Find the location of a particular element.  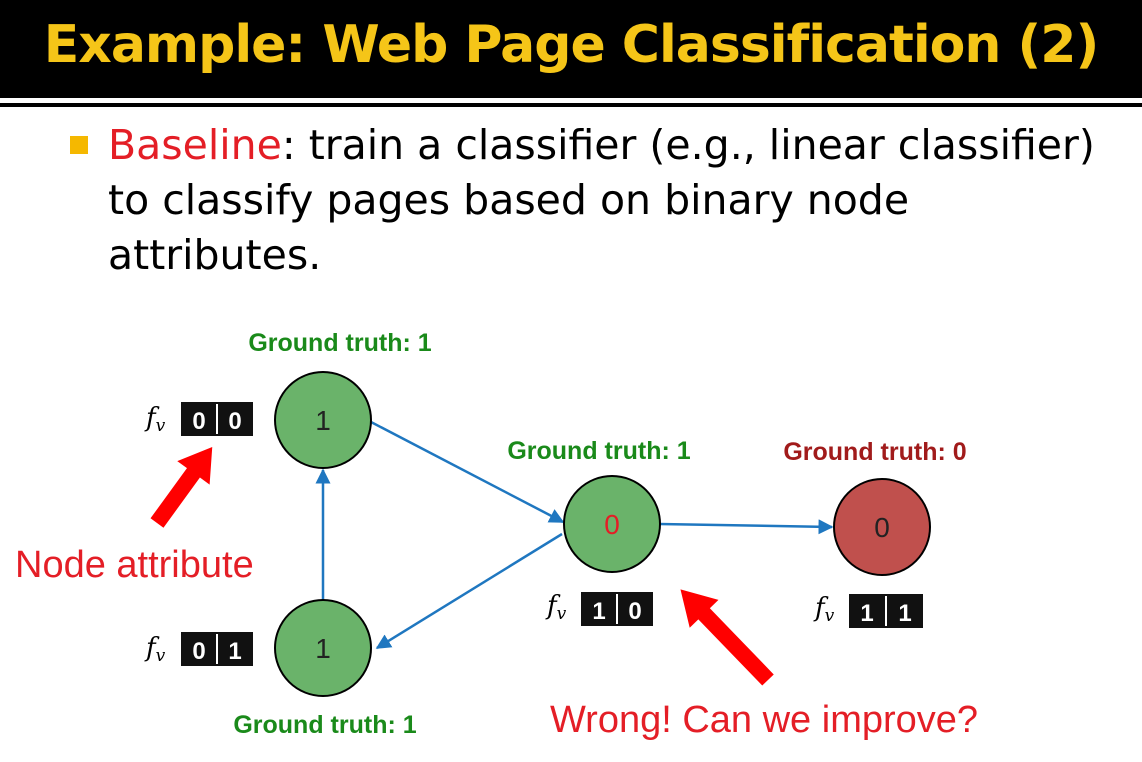

node-right-prediction: 0 is located at coordinates (882, 527).